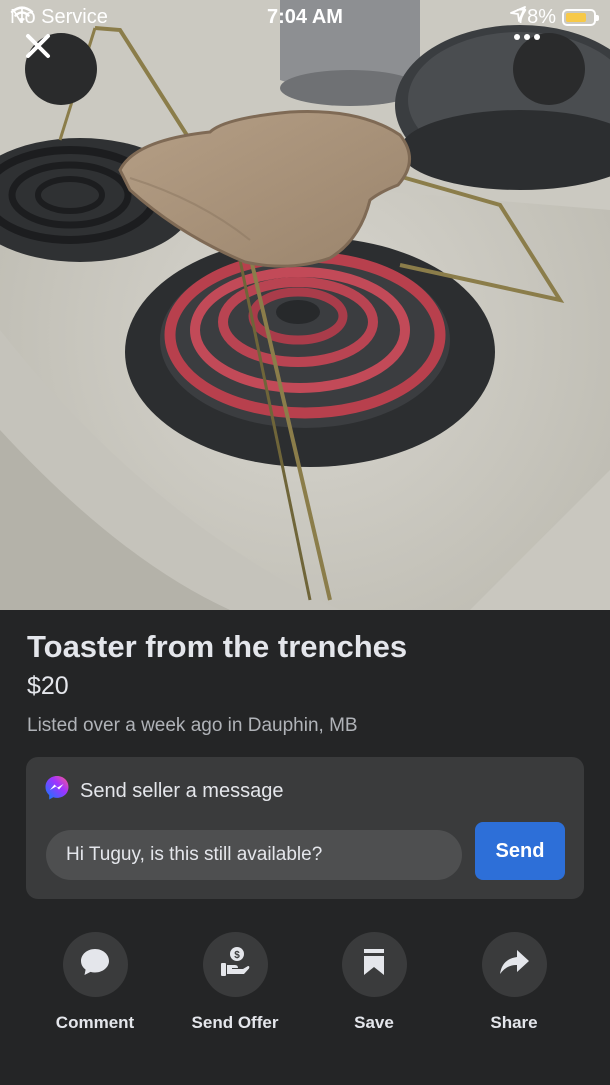 The width and height of the screenshot is (610, 1085). I want to click on message-seller-card: Send seller a message Send, so click(305, 828).